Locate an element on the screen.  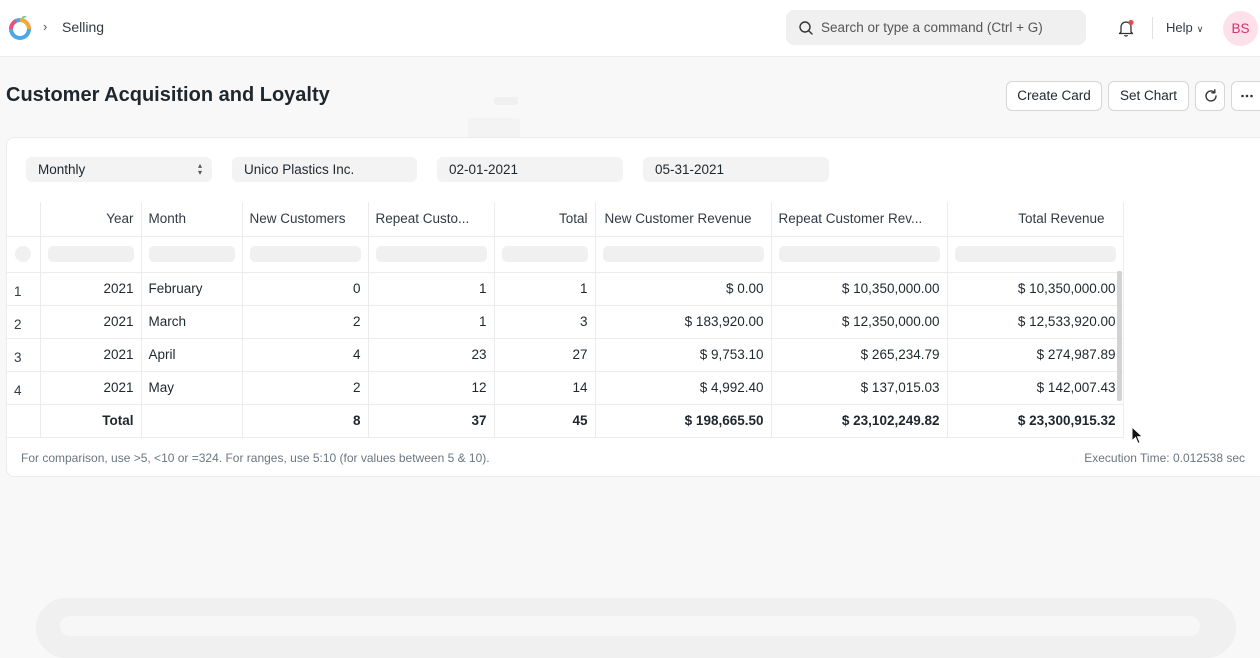
total-repeat-revenue: $ 23,102,249.82 is located at coordinates (859, 421).